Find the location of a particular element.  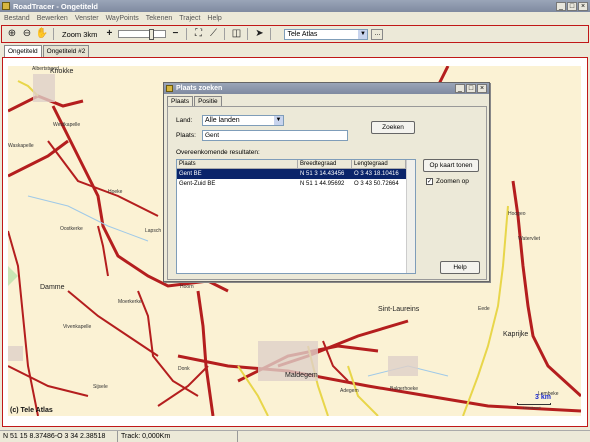

zoomen-op-checkbox: ✓ is located at coordinates (429, 181).